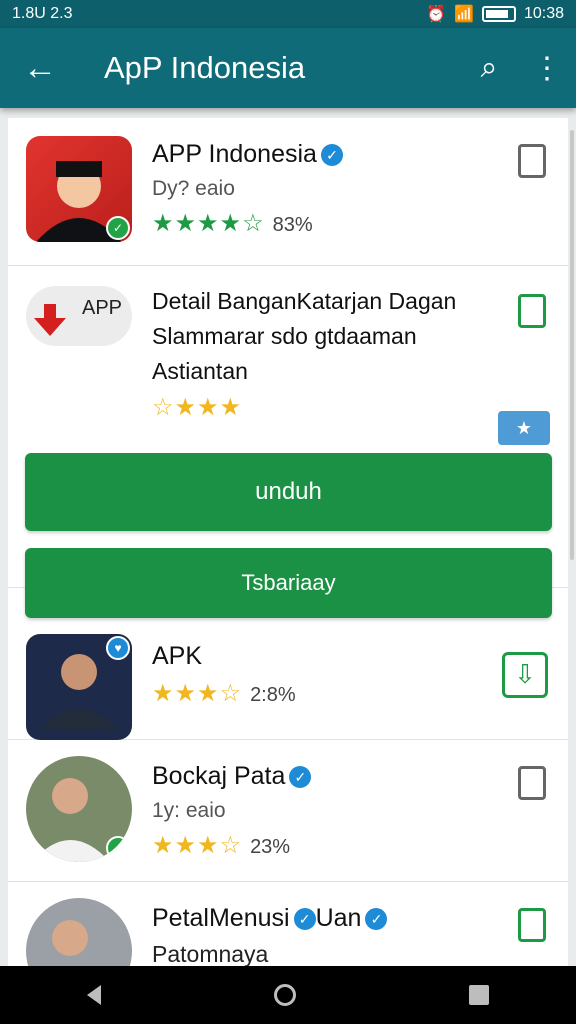  What do you see at coordinates (479, 995) in the screenshot?
I see `nav-recent-icon` at bounding box center [479, 995].